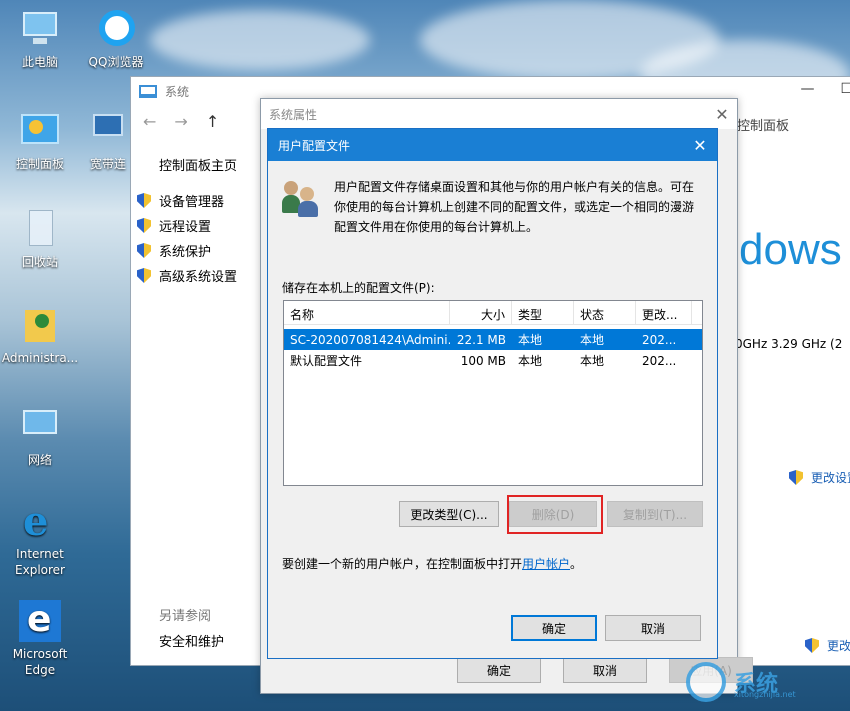 This screenshot has height=711, width=850. I want to click on desktop-icon-edge: e Microsoft Edge, so click(40, 639).